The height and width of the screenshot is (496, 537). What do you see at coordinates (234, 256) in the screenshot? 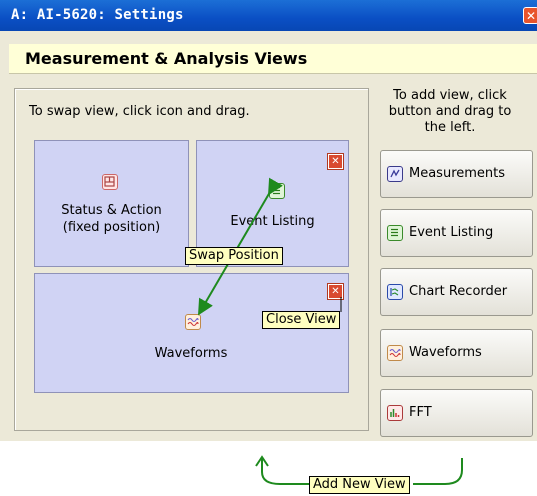
I see `swap-position-callout: Swap Position` at bounding box center [234, 256].